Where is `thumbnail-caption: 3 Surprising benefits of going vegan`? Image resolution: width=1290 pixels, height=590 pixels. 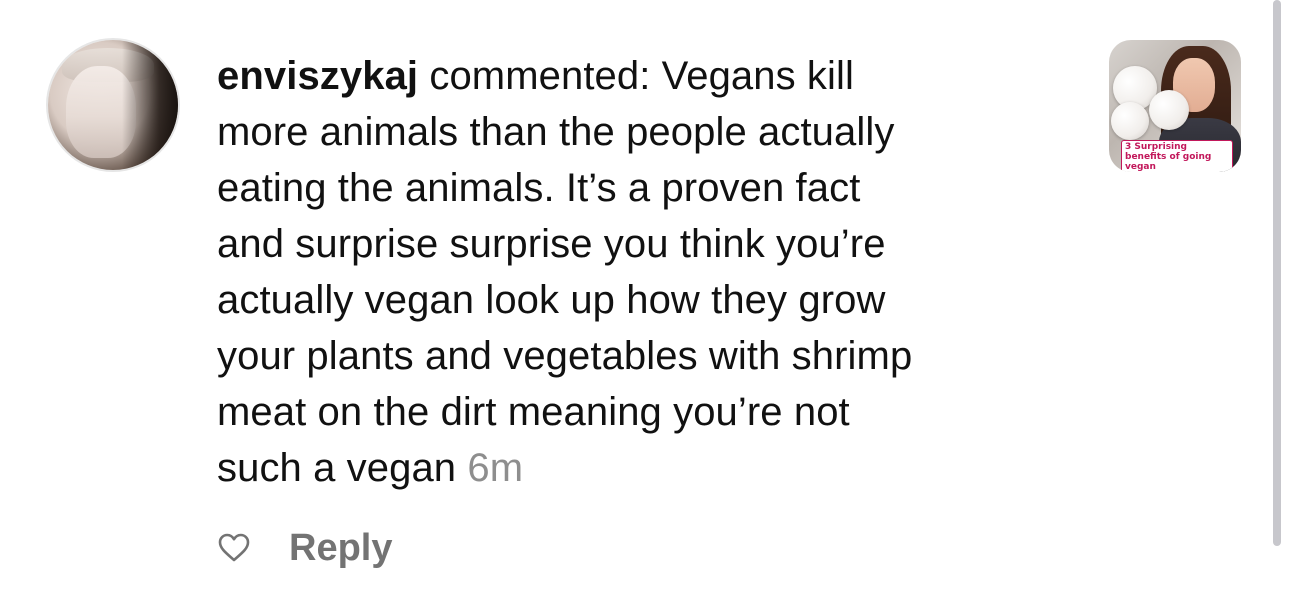 thumbnail-caption: 3 Surprising benefits of going vegan is located at coordinates (1177, 156).